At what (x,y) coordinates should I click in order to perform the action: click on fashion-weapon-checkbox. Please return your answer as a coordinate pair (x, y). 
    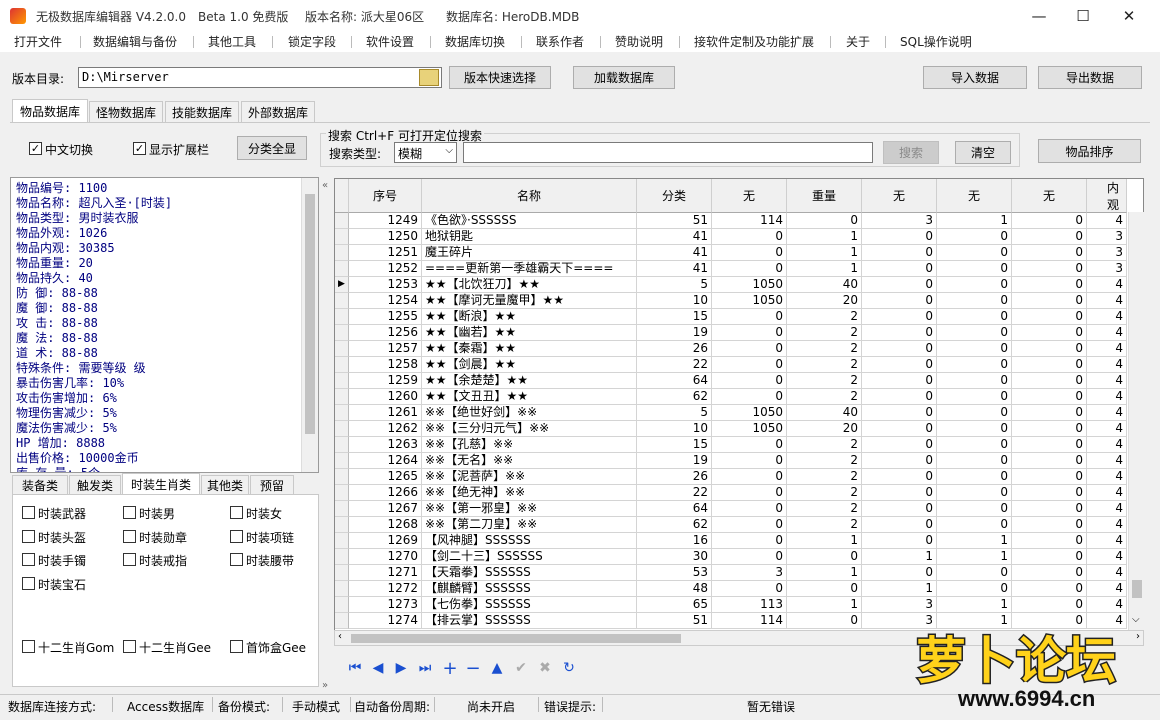
    Looking at the image, I should click on (28, 512).